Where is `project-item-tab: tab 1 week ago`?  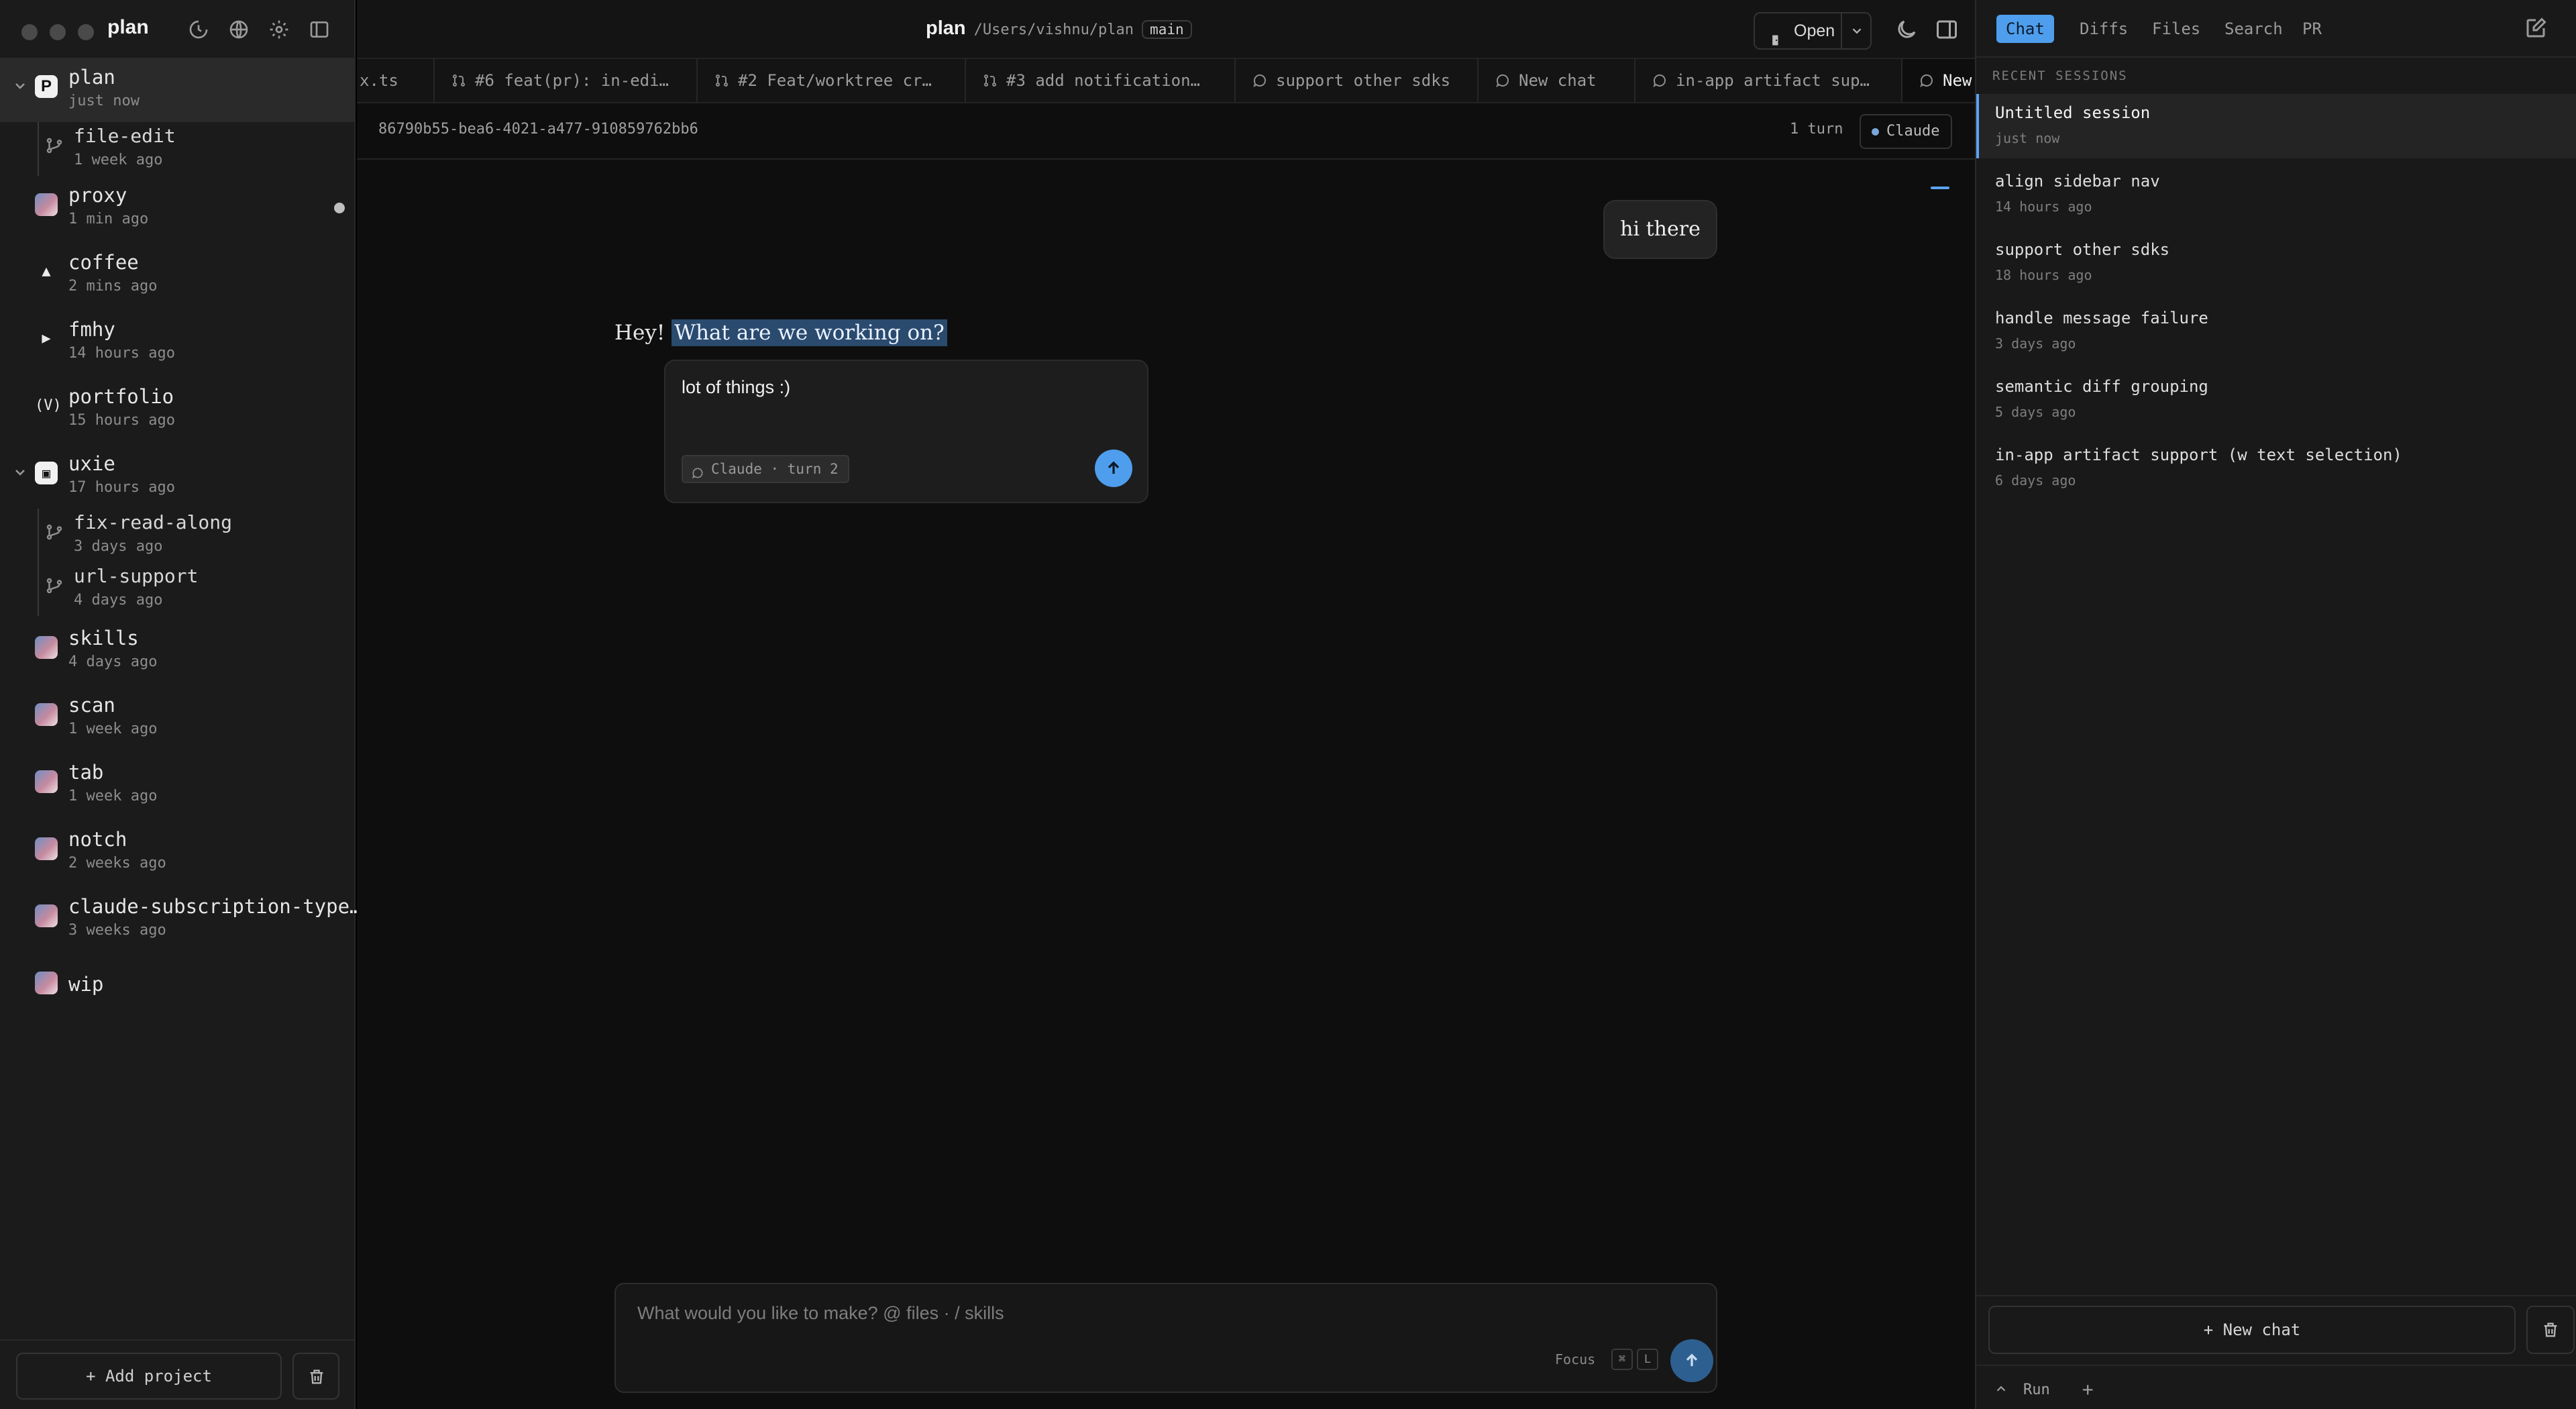 project-item-tab: tab 1 week ago is located at coordinates (178, 785).